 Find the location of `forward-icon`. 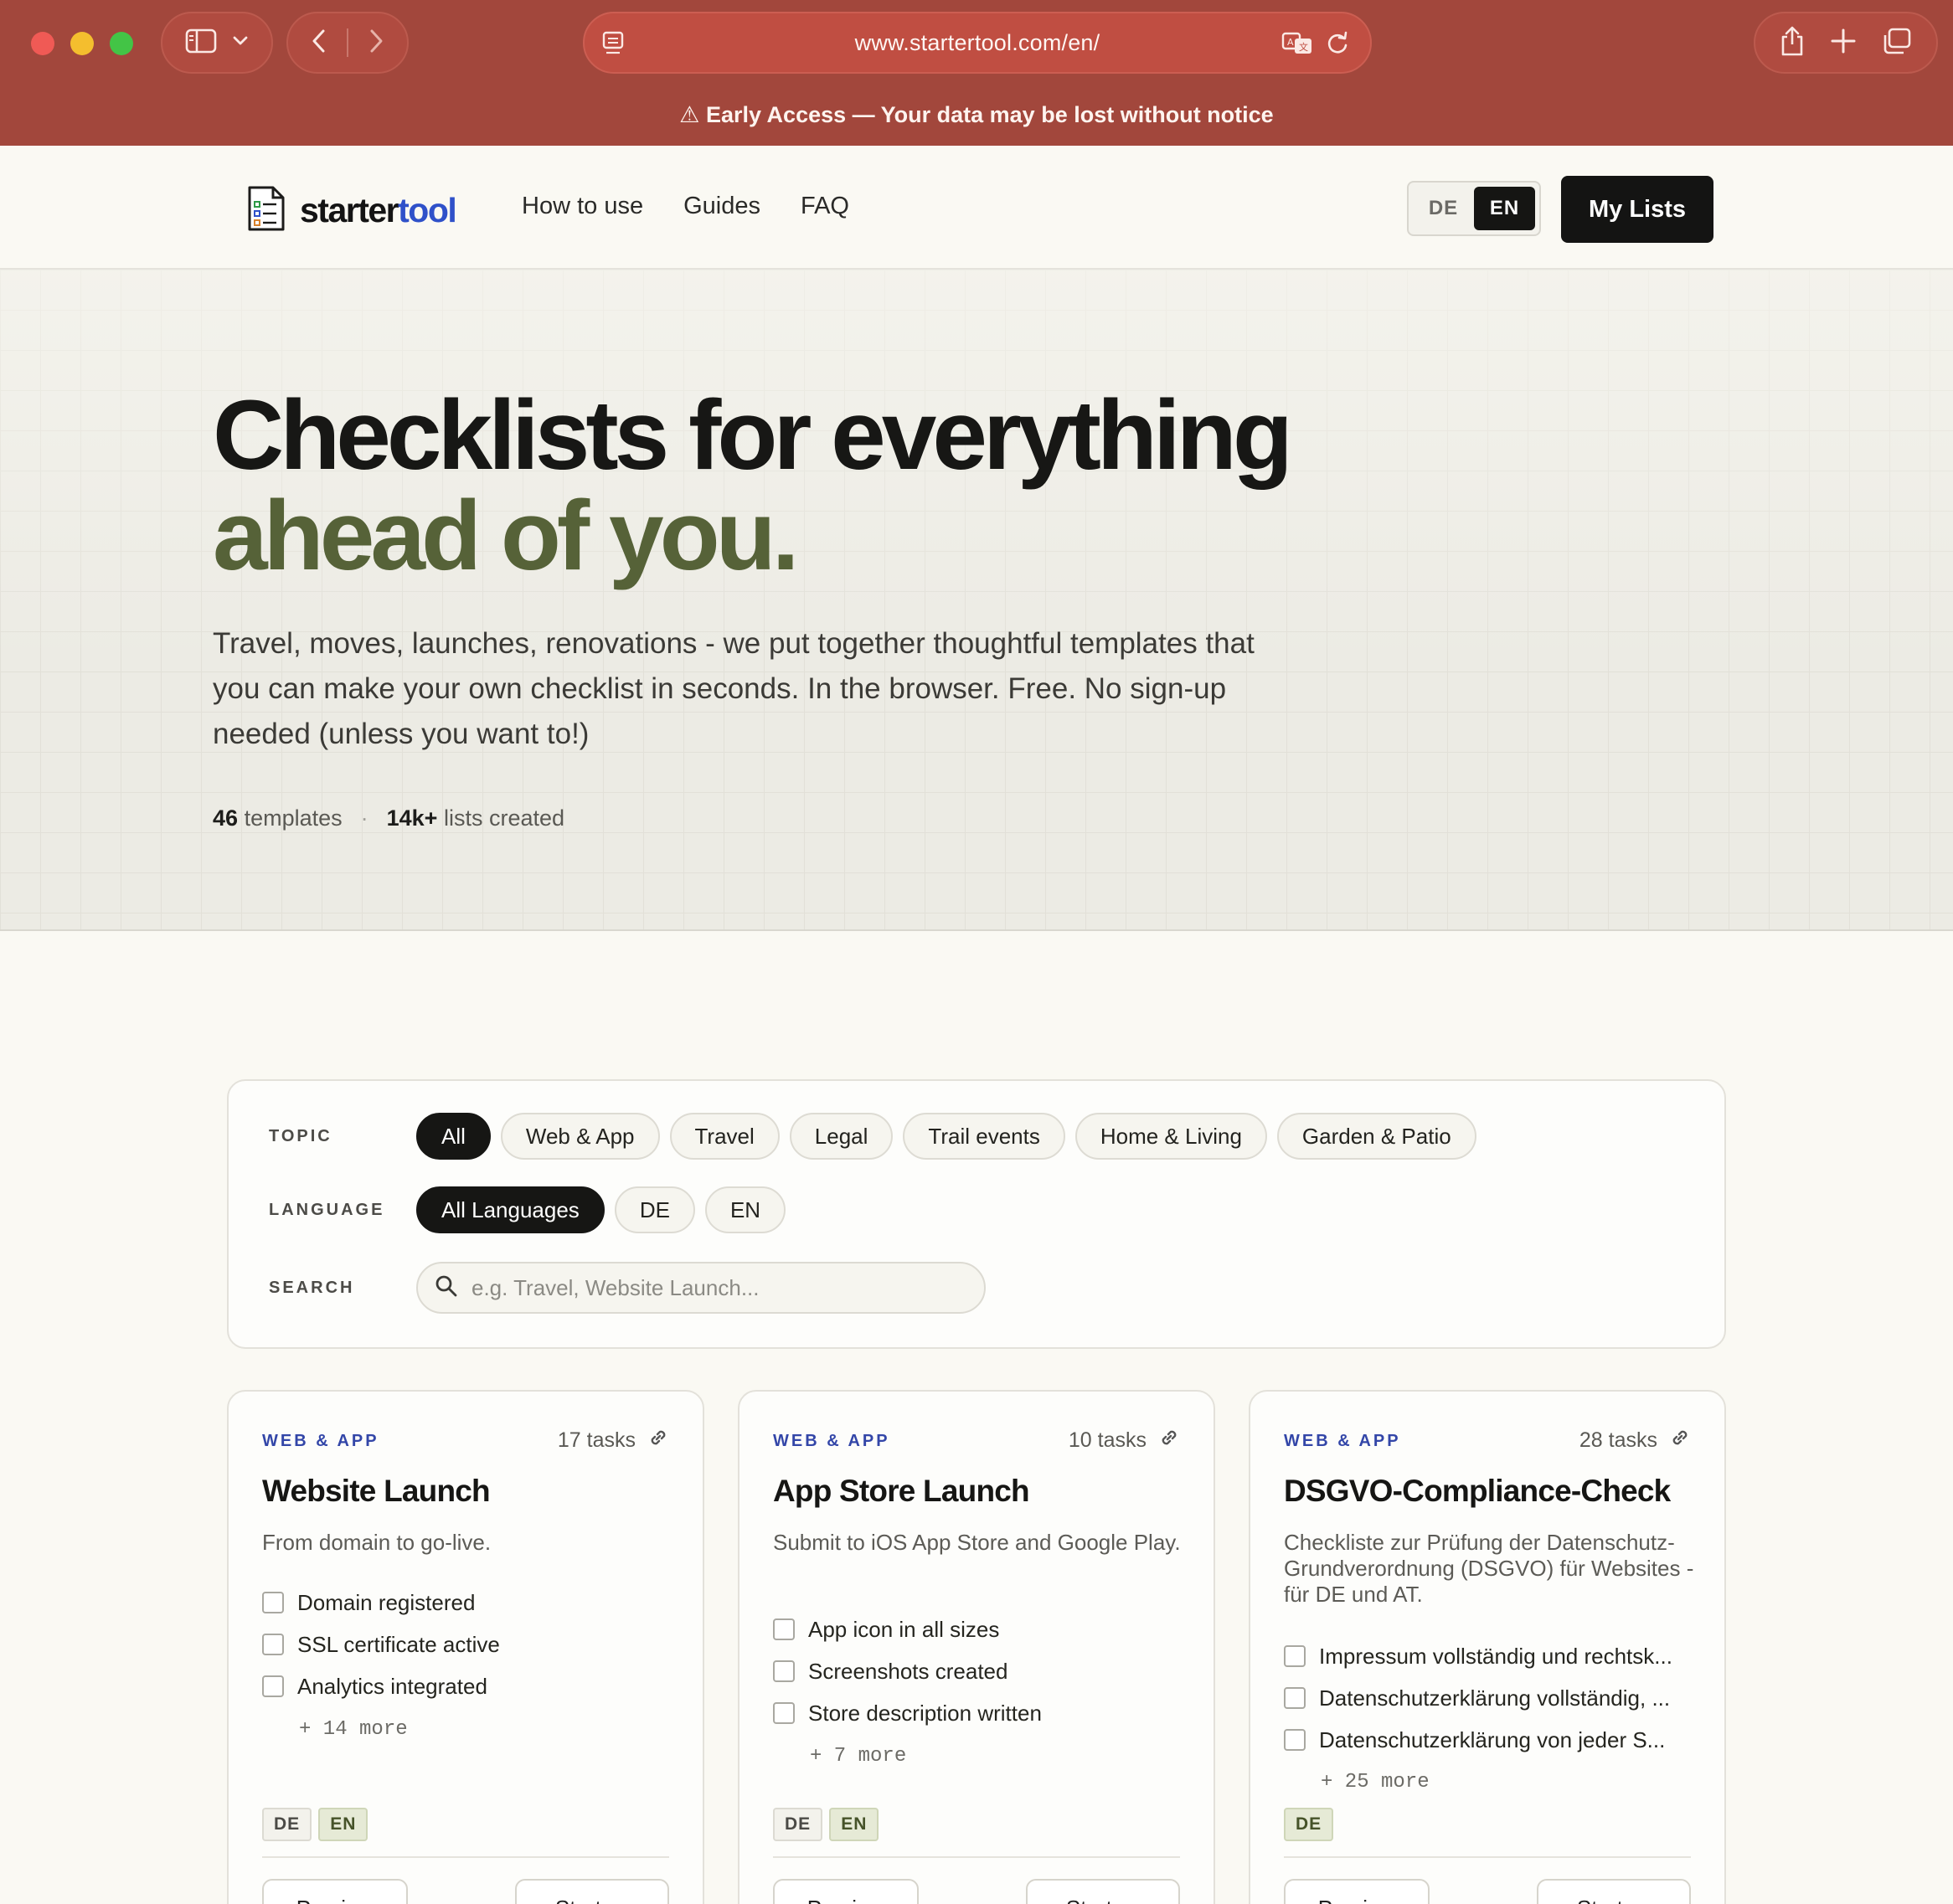

forward-icon is located at coordinates (376, 43).